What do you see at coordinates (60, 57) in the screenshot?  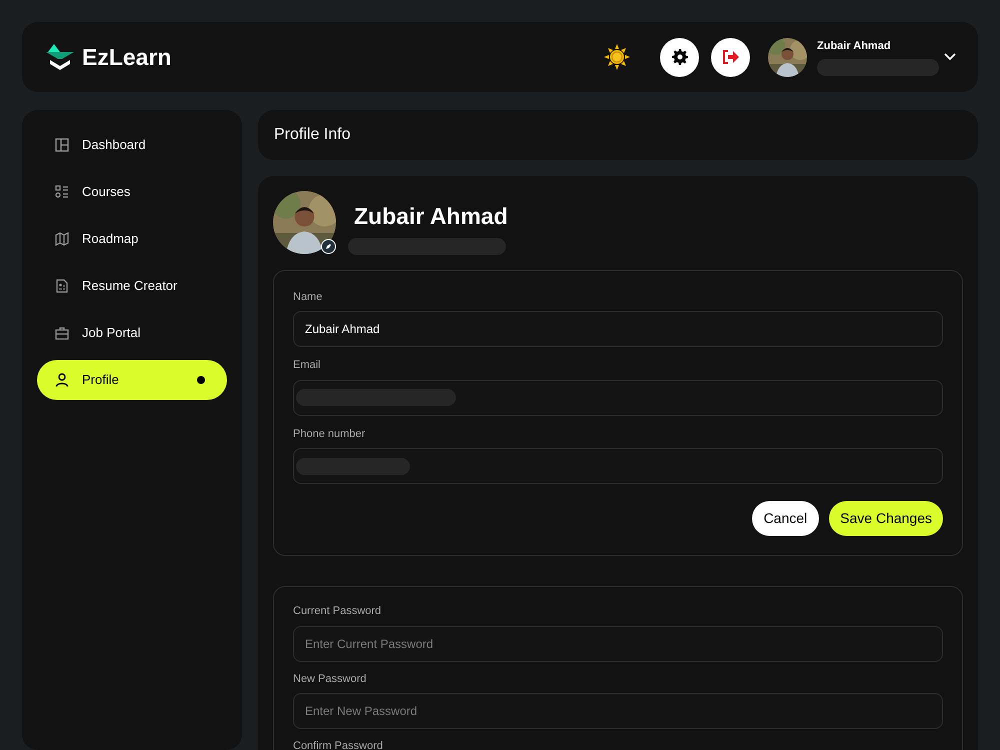 I see `logo-icon` at bounding box center [60, 57].